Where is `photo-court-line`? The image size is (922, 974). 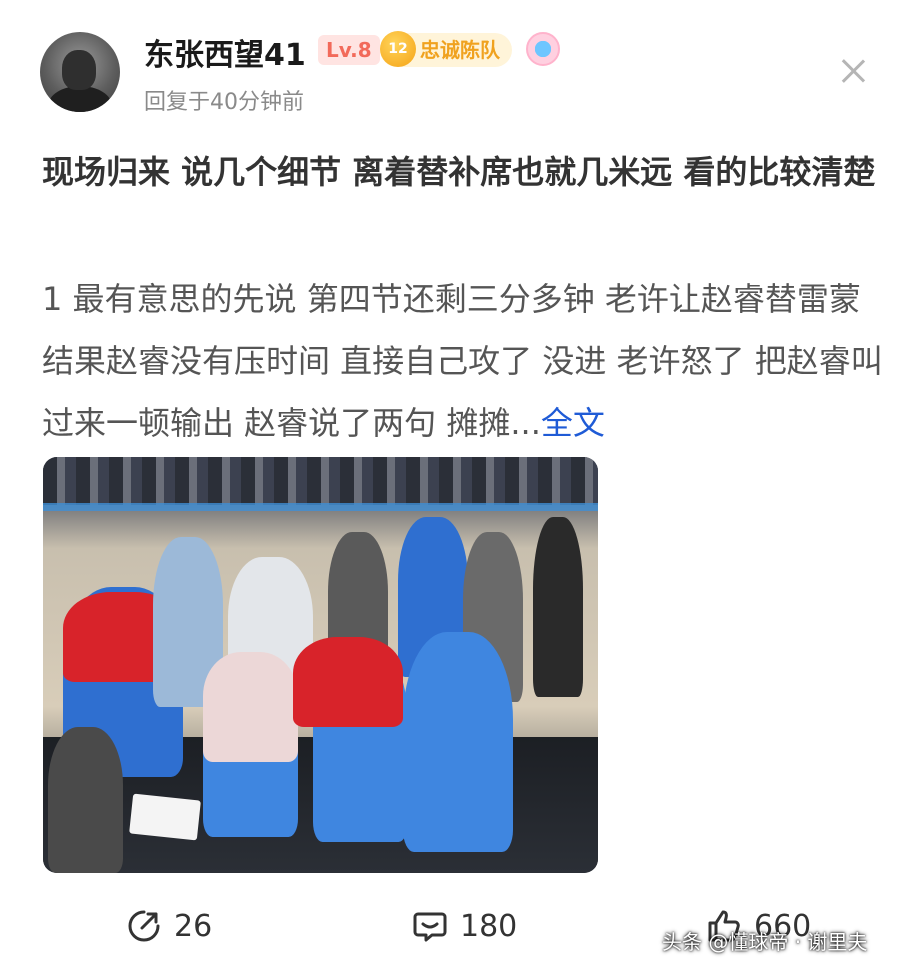 photo-court-line is located at coordinates (320, 507).